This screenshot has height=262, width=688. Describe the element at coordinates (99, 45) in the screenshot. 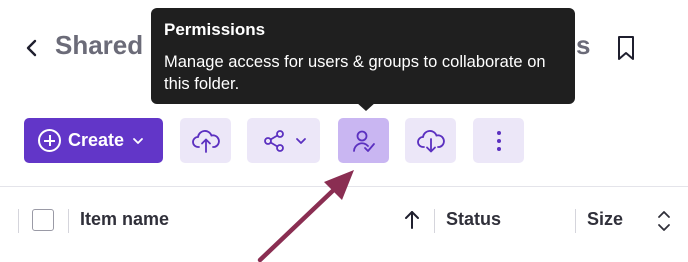

I see `page-title: Shared` at that location.